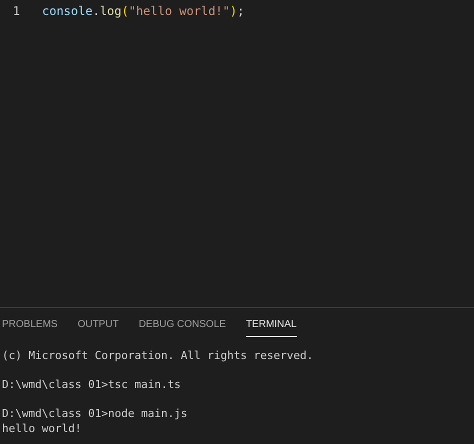 This screenshot has width=474, height=444. What do you see at coordinates (95, 414) in the screenshot?
I see `terminal-line: D:\wmd\class 01>node main.js` at bounding box center [95, 414].